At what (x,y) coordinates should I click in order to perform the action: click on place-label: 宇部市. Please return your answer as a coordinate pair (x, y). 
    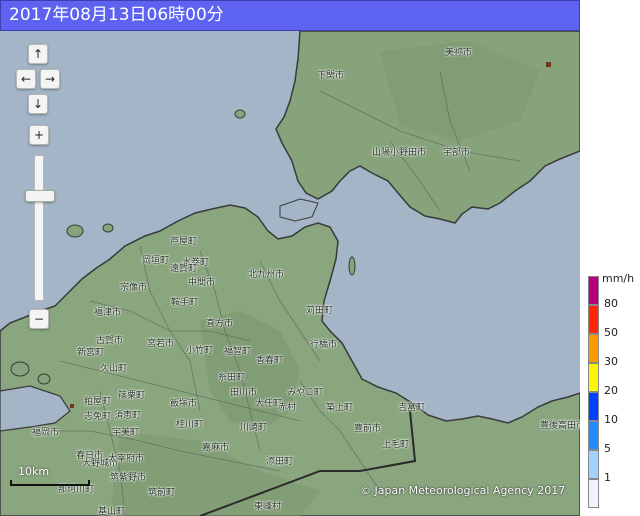
    Looking at the image, I should click on (457, 153).